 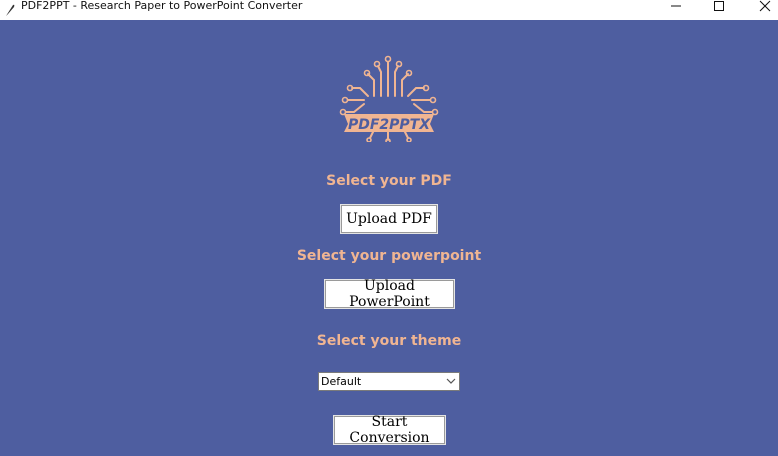 What do you see at coordinates (341, 381) in the screenshot?
I see `theme-select-value: Default` at bounding box center [341, 381].